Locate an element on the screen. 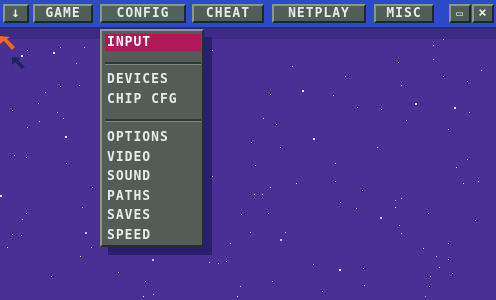  menu-bar: ↓ GAME CONFIG CHEAT NETPLAY MISC ▭ × is located at coordinates (248, 14).